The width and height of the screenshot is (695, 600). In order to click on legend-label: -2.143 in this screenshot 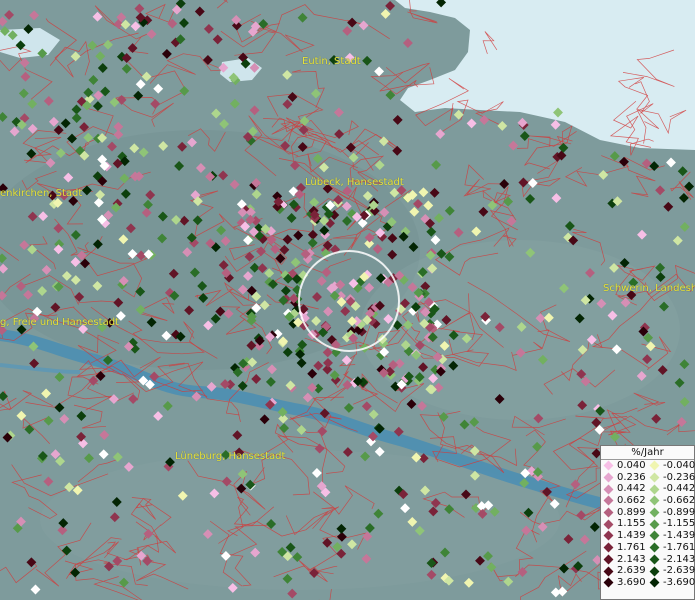, I will do `click(679, 559)`.